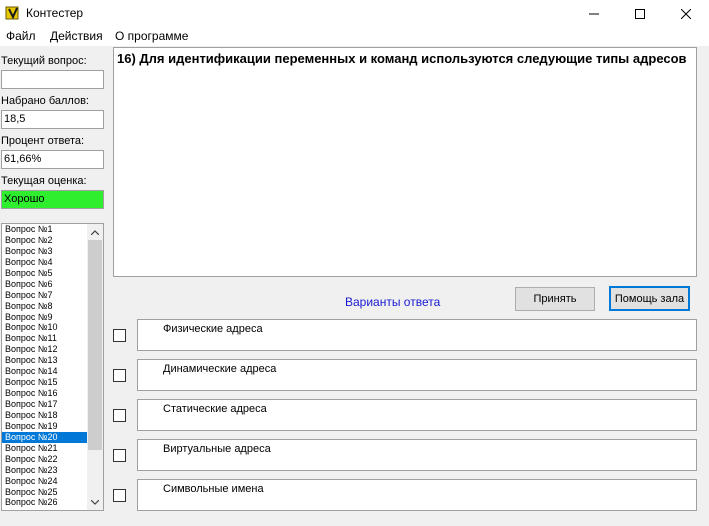  Describe the element at coordinates (393, 302) in the screenshot. I see `variants-label: Варианты ответа` at that location.